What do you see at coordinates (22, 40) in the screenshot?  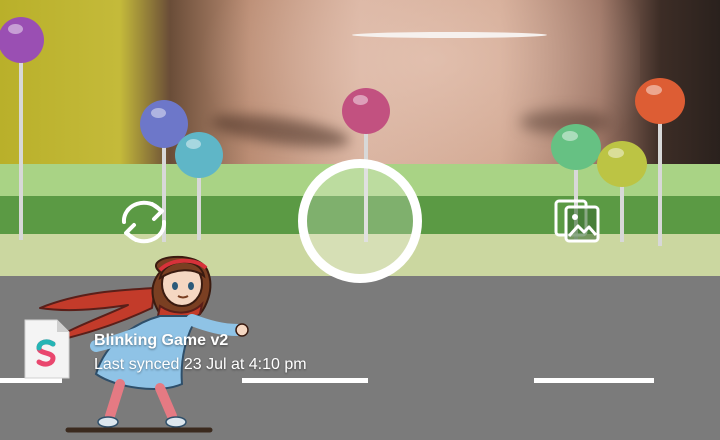 I see `lollipop-tree-purple` at bounding box center [22, 40].